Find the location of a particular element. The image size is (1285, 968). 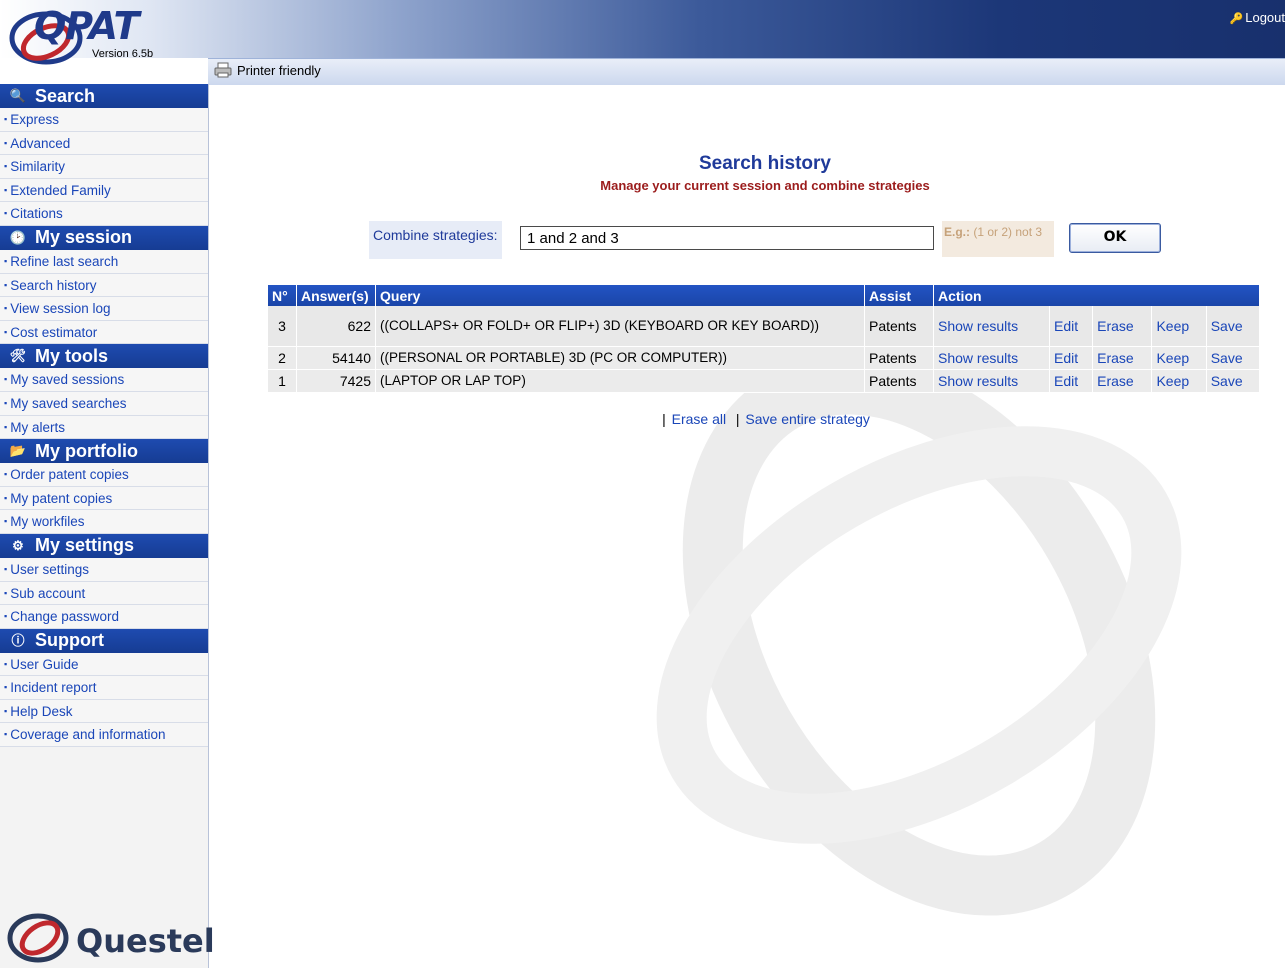

example-prefix: E.g.: is located at coordinates (957, 232).